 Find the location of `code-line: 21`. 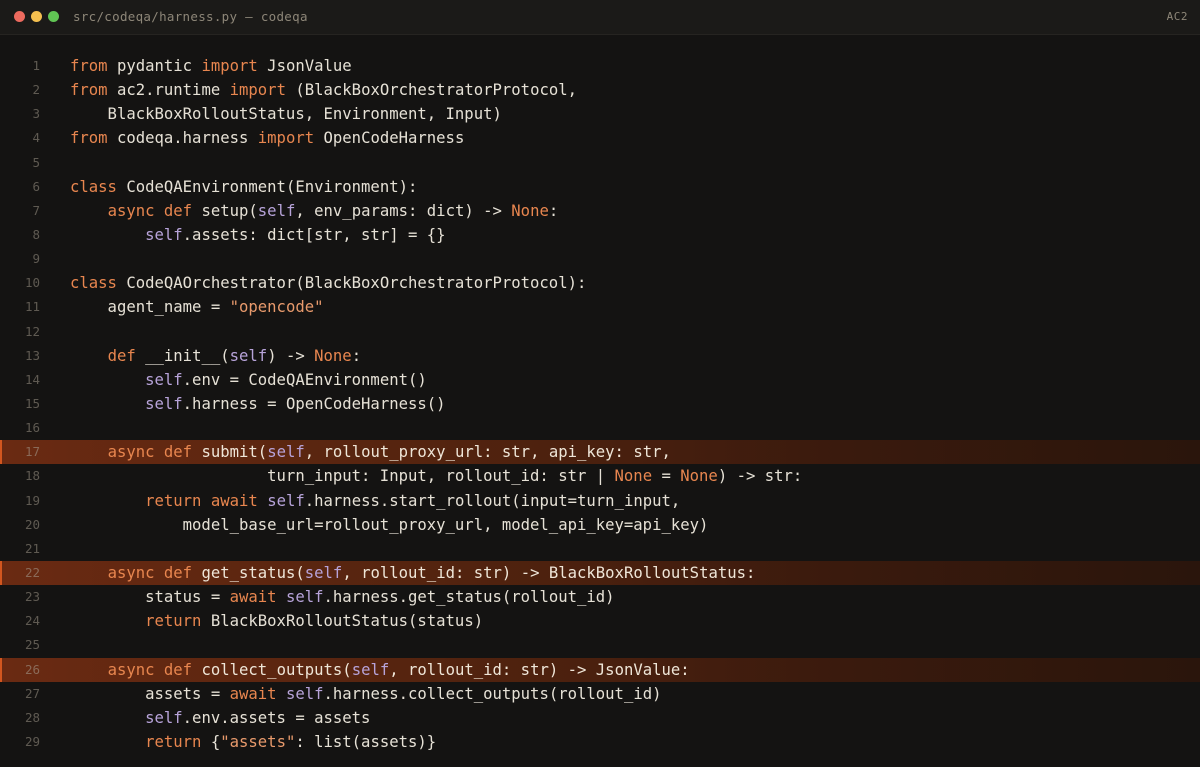

code-line: 21 is located at coordinates (600, 549).